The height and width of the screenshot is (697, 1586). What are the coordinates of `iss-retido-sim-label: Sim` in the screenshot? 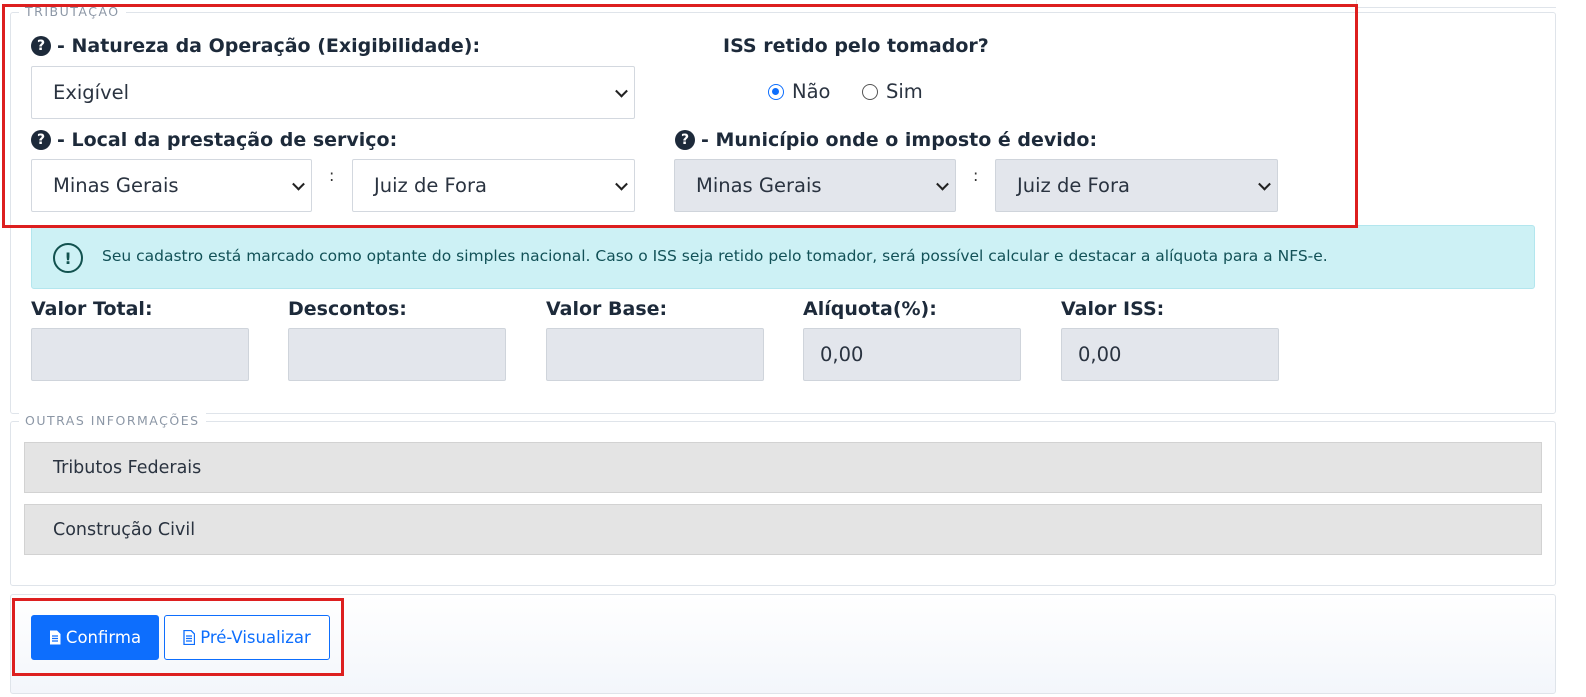 It's located at (904, 91).